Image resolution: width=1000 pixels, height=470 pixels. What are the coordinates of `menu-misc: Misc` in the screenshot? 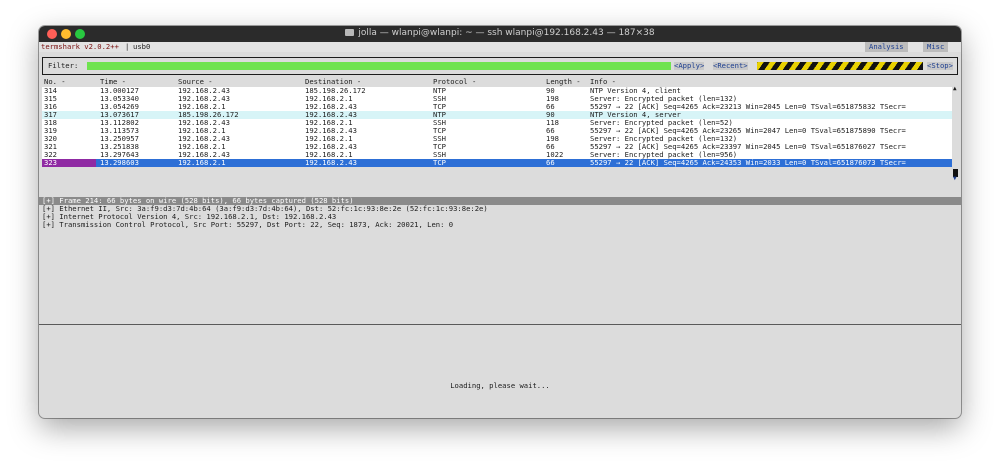 It's located at (936, 47).